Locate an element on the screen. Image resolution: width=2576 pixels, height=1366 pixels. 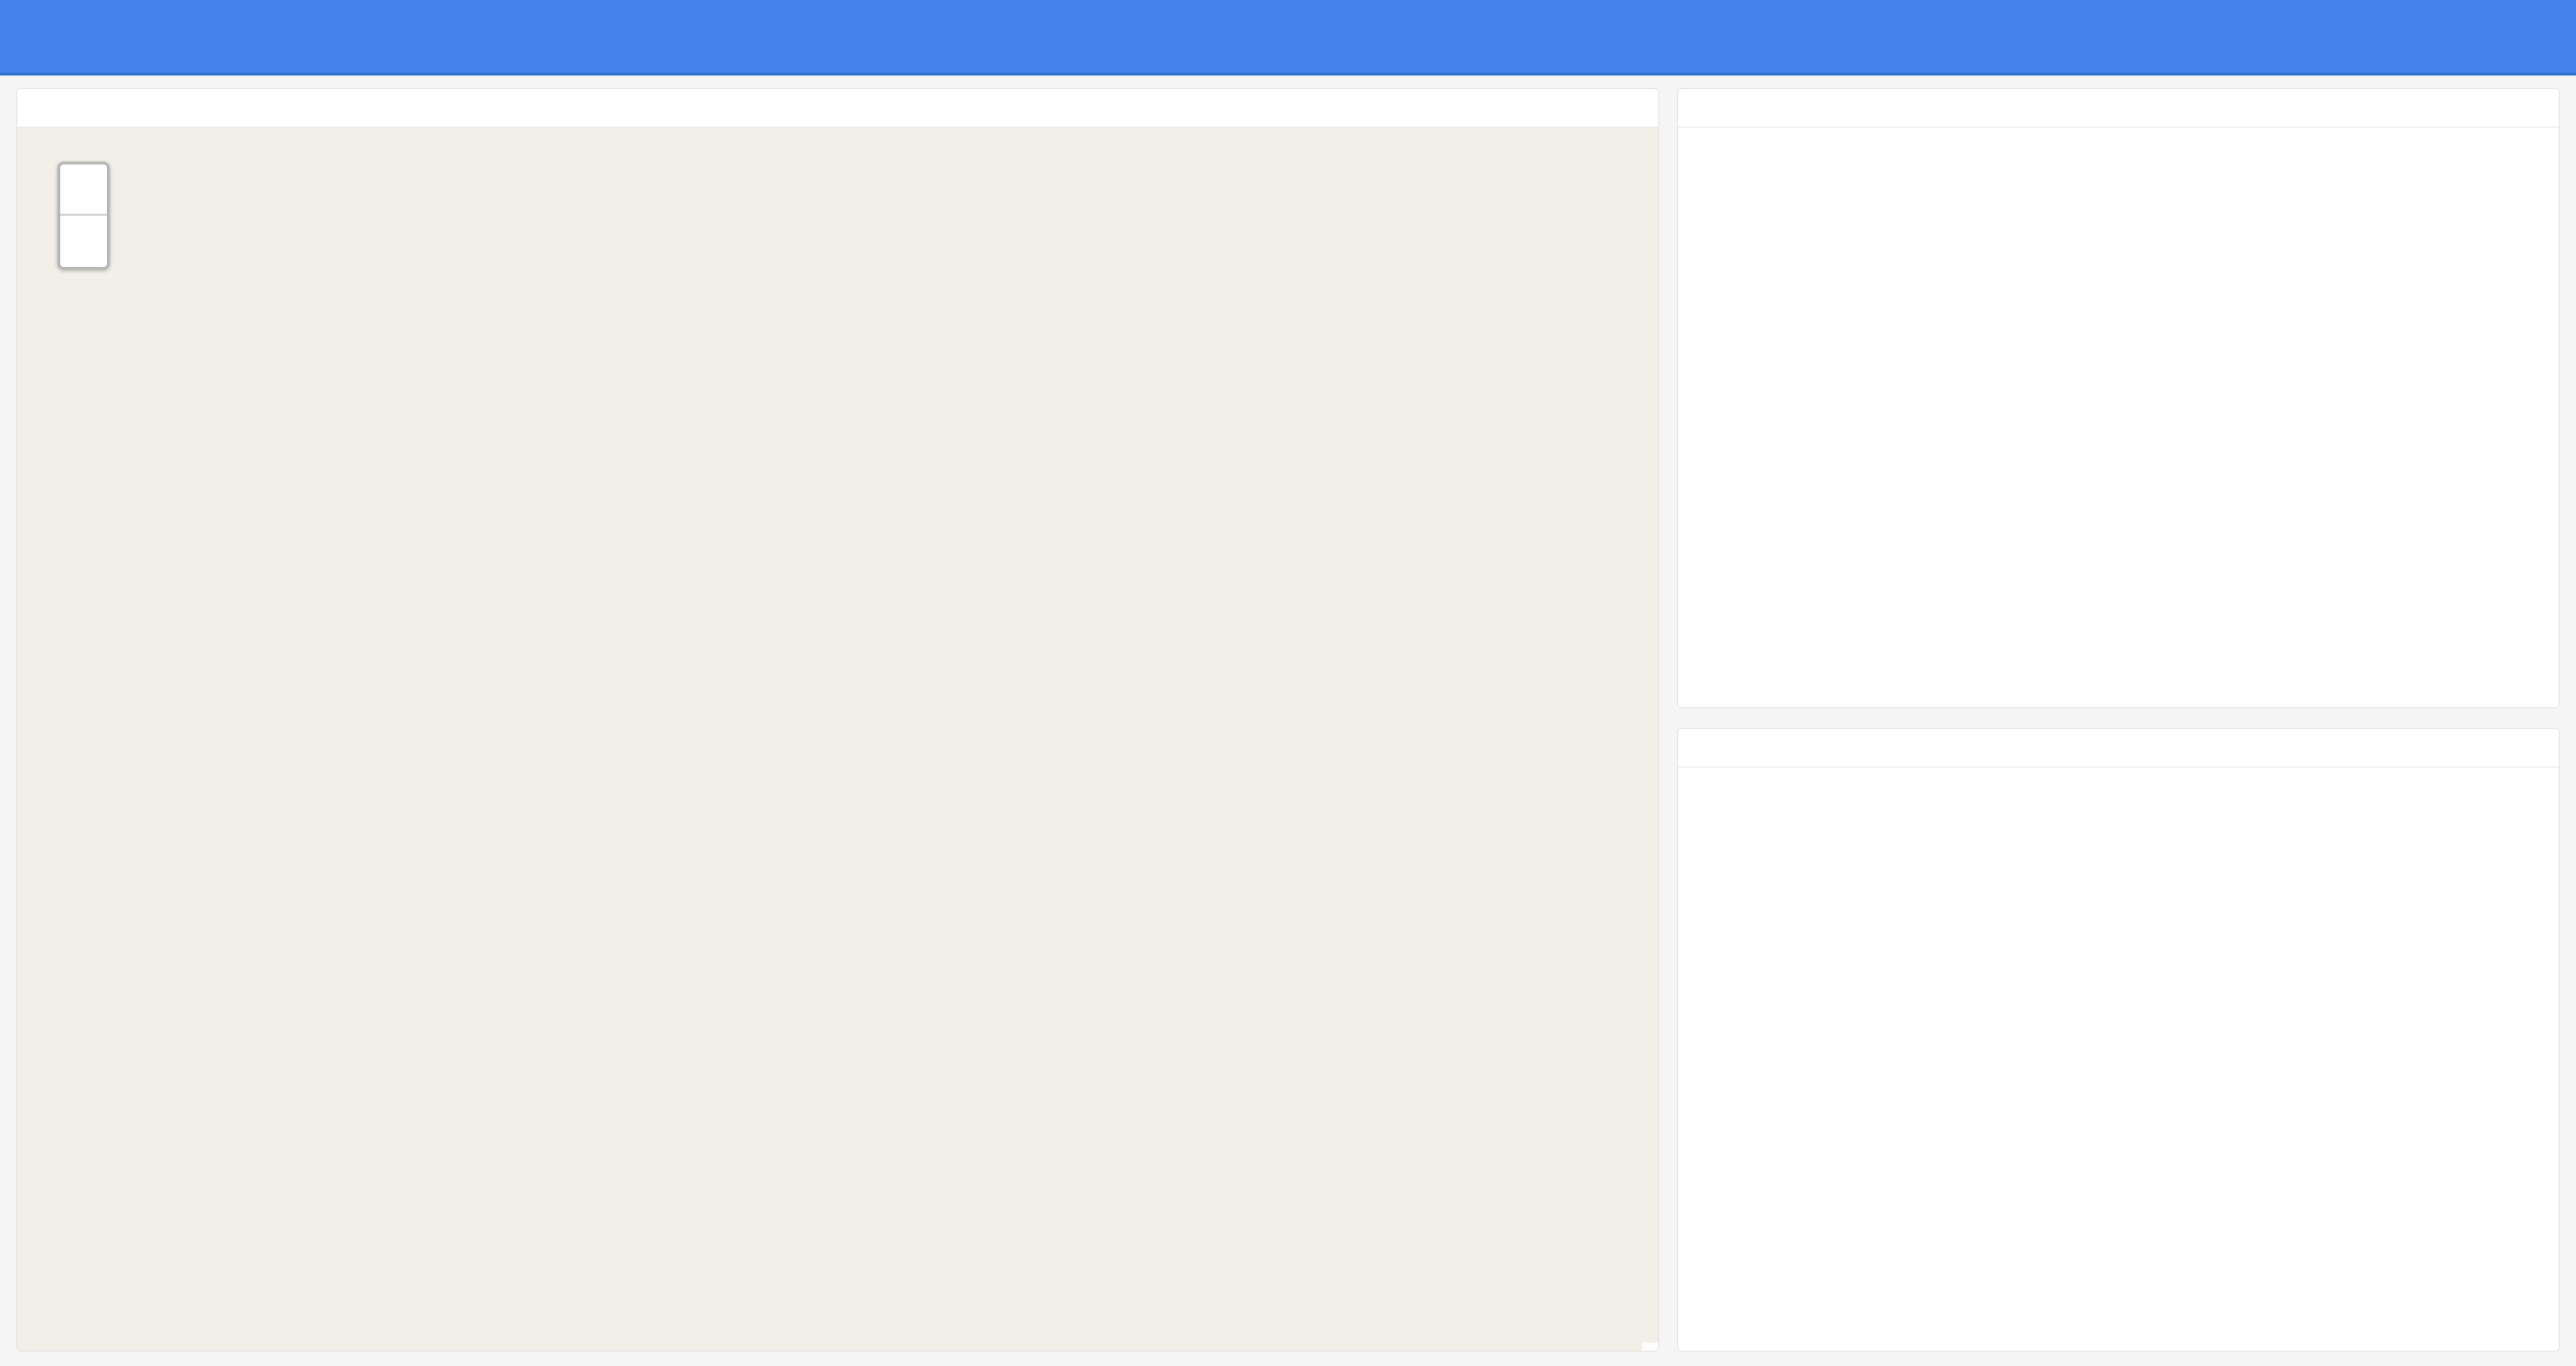
map-attribution is located at coordinates (1650, 1347).